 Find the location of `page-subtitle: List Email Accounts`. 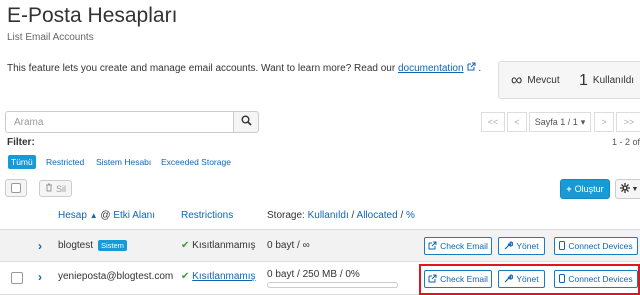

page-subtitle: List Email Accounts is located at coordinates (50, 37).